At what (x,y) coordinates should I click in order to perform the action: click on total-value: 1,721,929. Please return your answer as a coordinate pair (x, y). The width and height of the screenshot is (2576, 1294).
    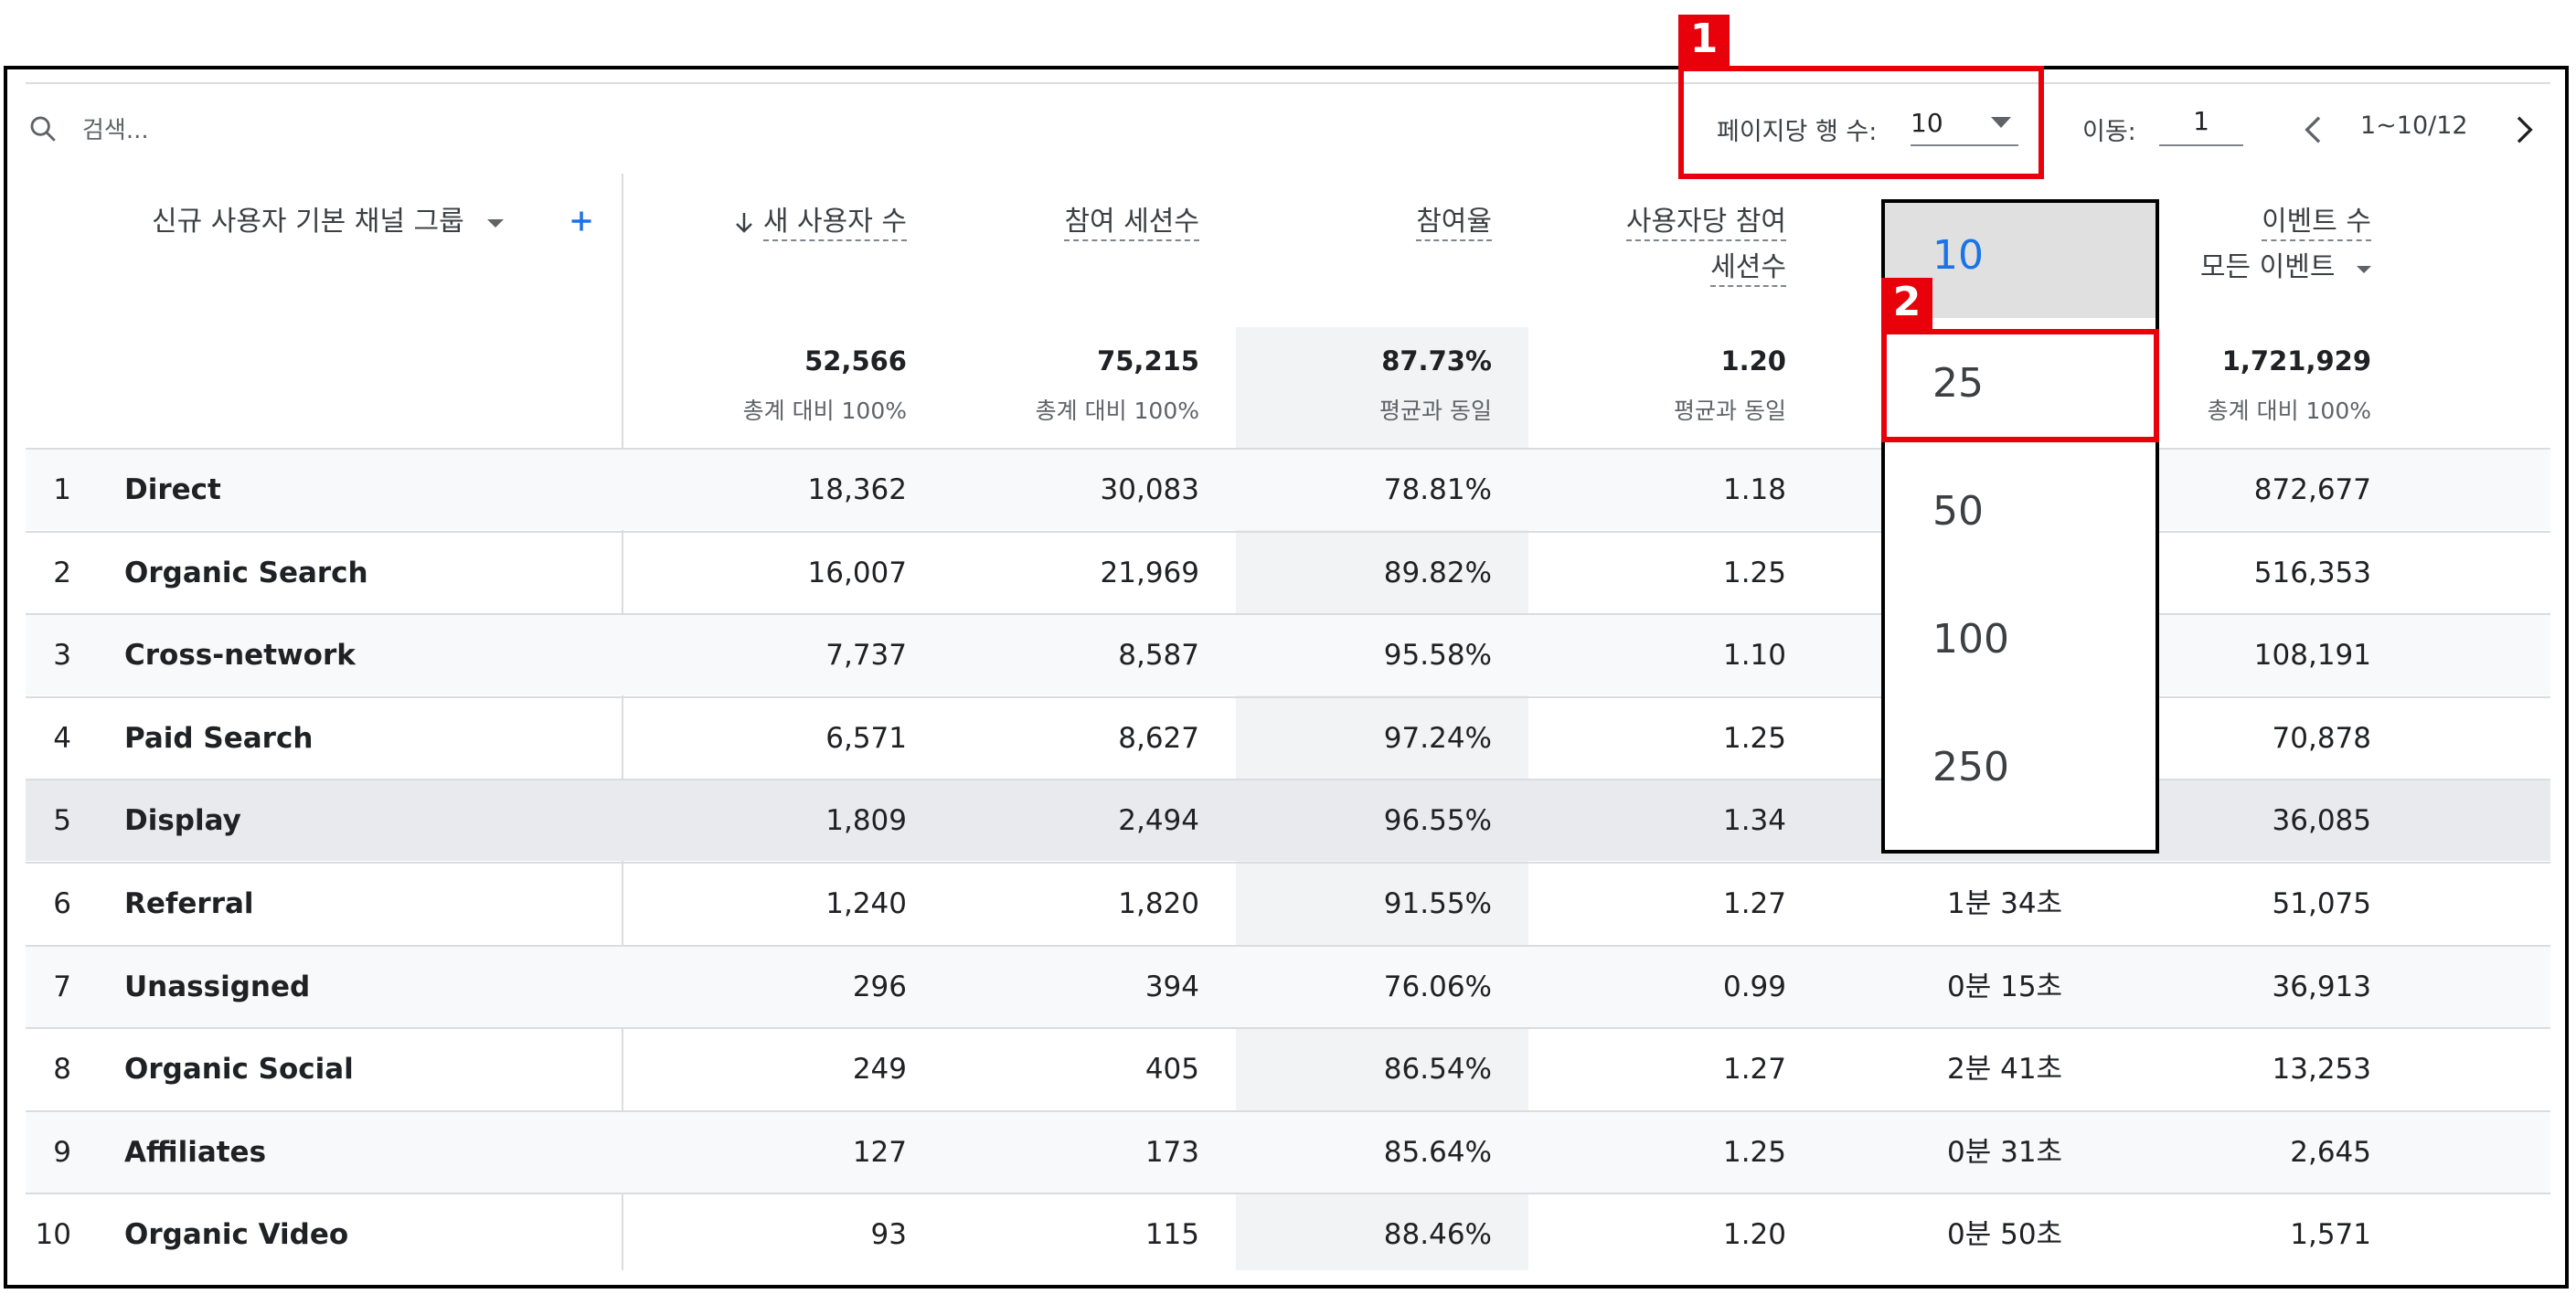
    Looking at the image, I should click on (2296, 361).